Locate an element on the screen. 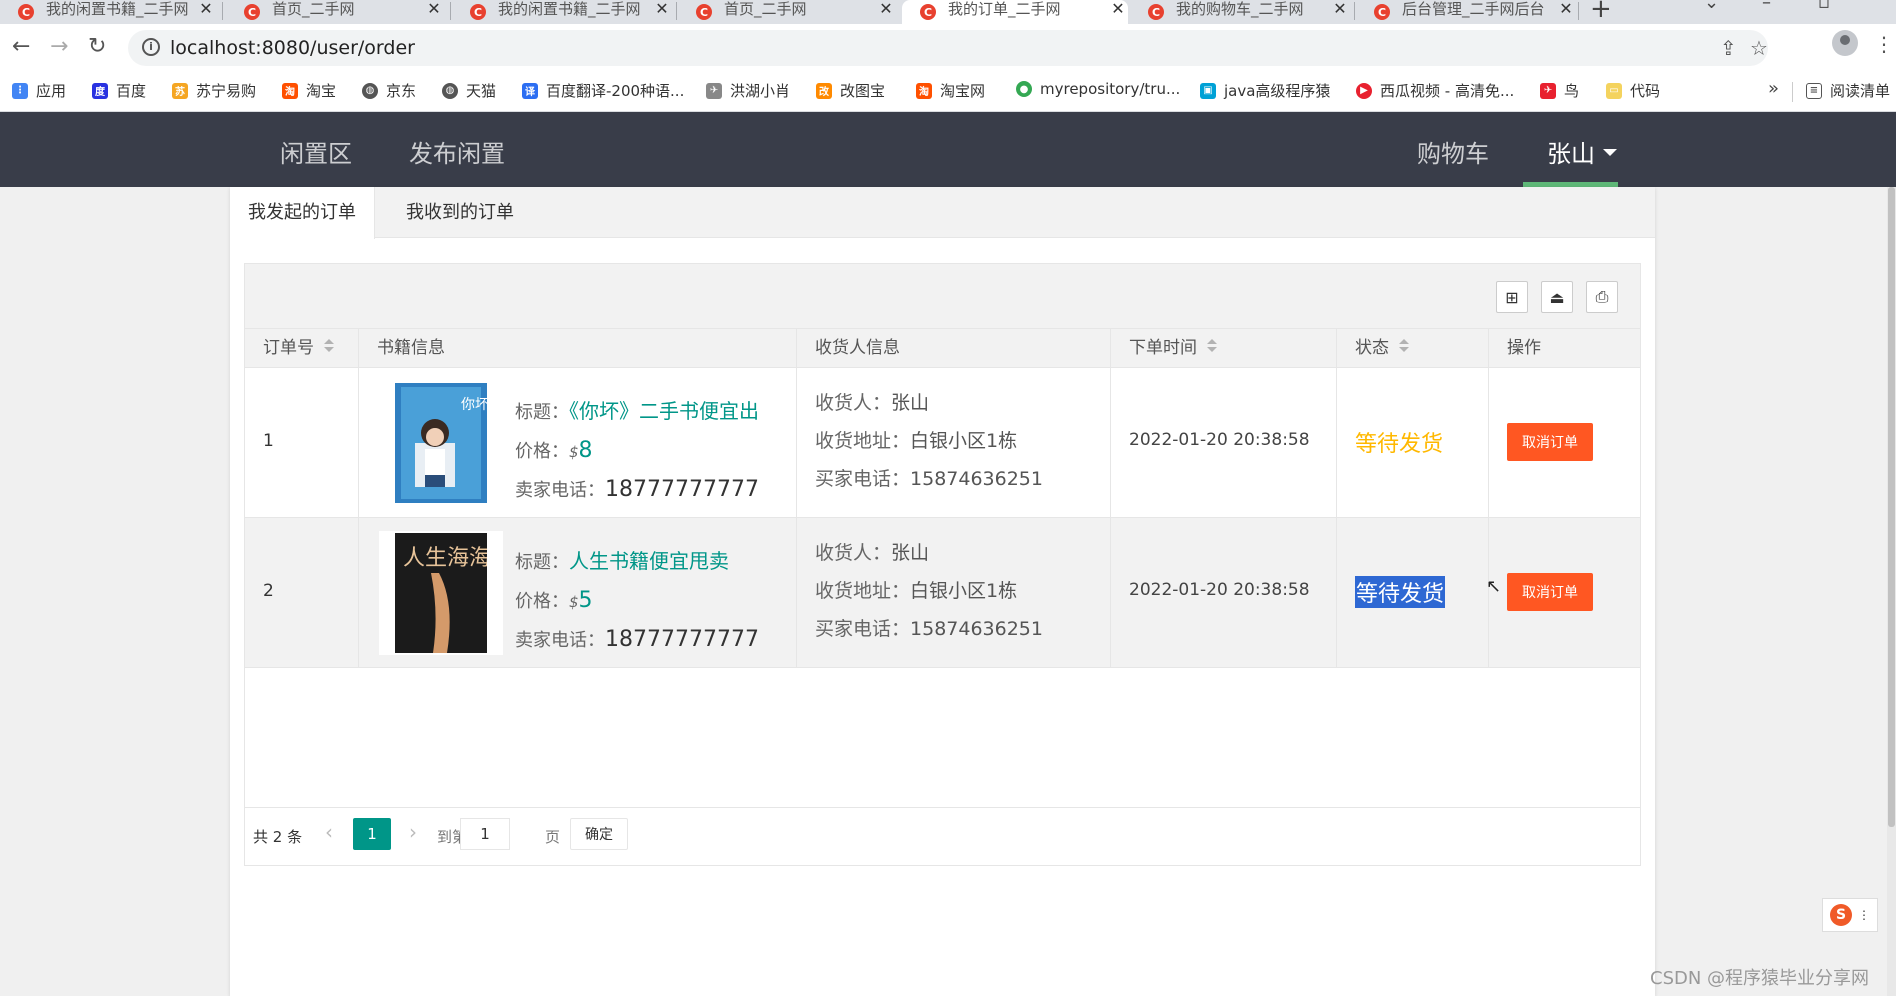 The width and height of the screenshot is (1896, 996). share-icon: ⇪ is located at coordinates (1728, 48).